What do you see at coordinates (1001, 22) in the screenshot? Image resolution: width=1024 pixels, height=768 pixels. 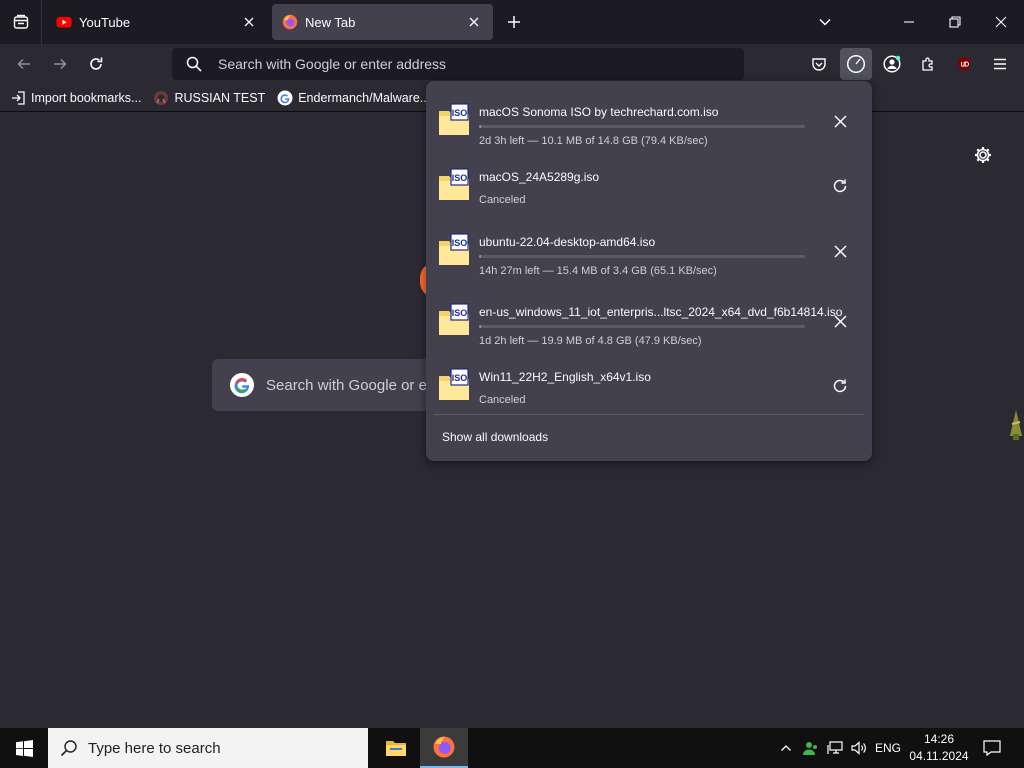 I see `close-window-button` at bounding box center [1001, 22].